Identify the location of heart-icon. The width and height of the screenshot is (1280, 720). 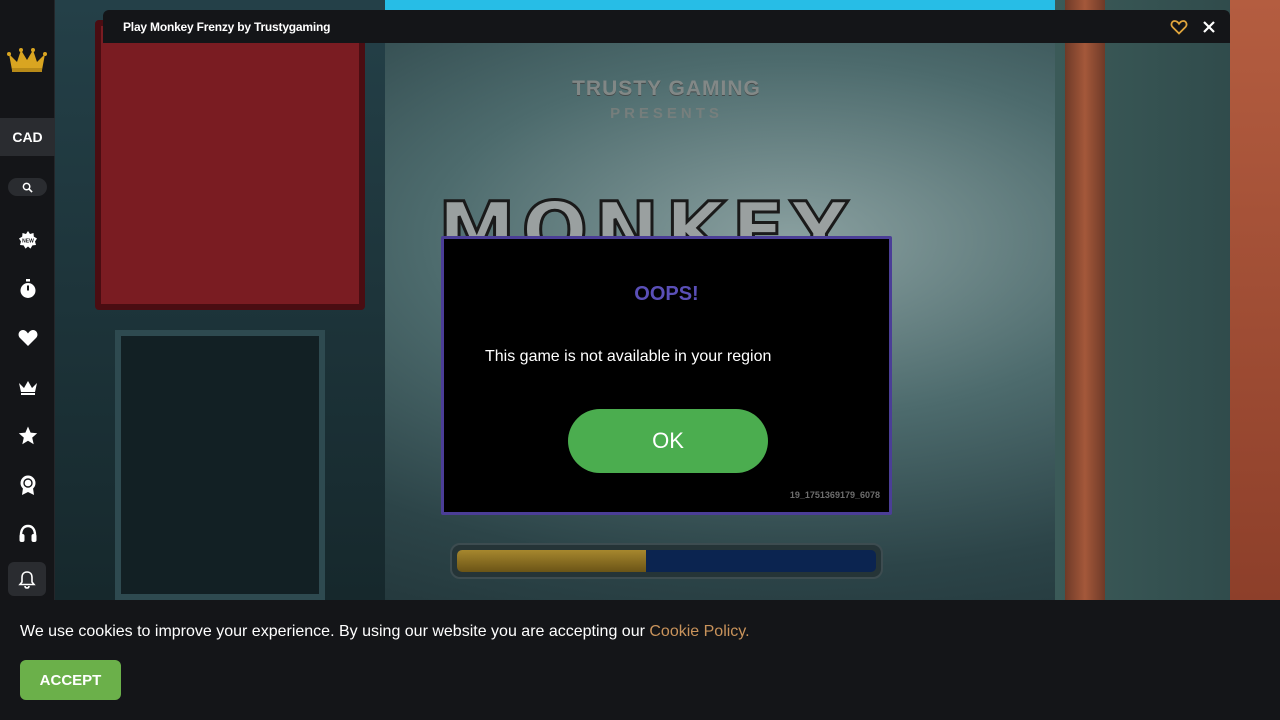
(27, 337).